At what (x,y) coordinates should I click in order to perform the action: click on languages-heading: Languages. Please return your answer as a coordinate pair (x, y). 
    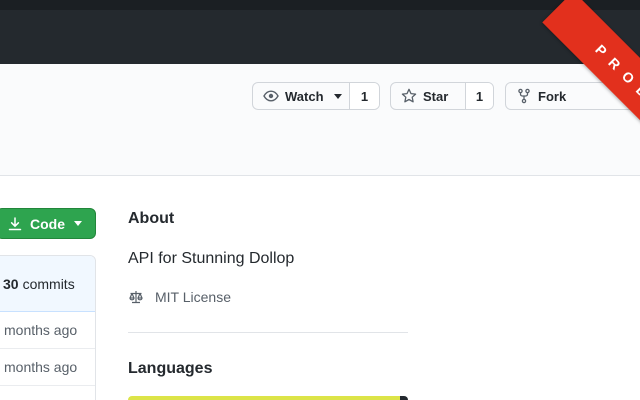
    Looking at the image, I should click on (170, 368).